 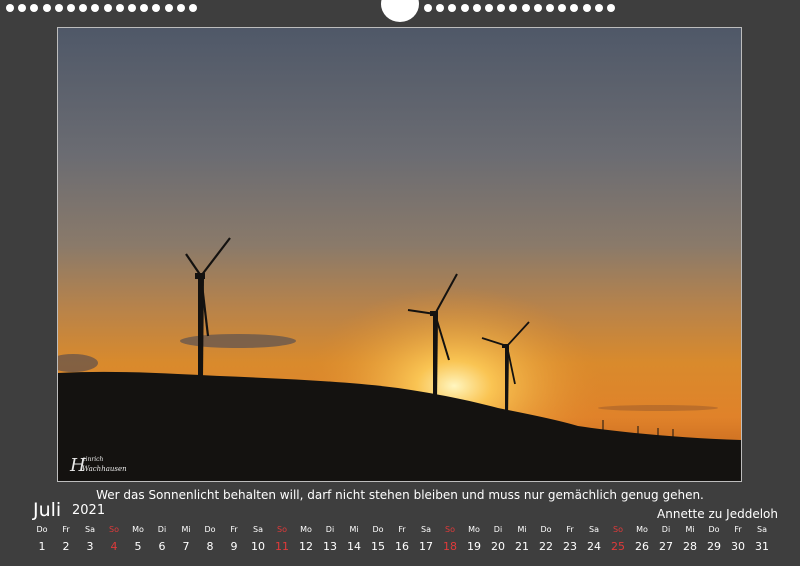 What do you see at coordinates (594, 540) in the screenshot?
I see `calendar-day: Sa 24` at bounding box center [594, 540].